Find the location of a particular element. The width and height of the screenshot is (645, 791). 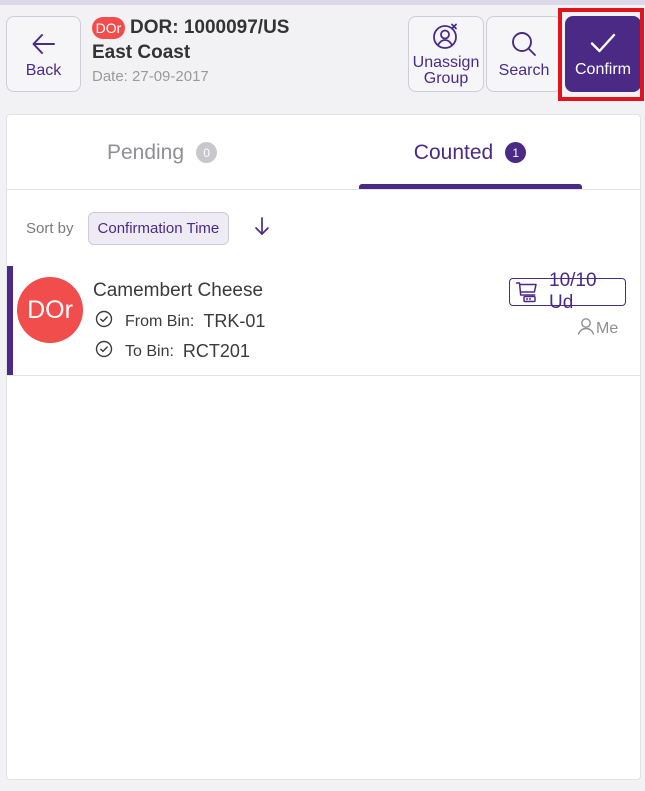

search-button: Search is located at coordinates (524, 54).